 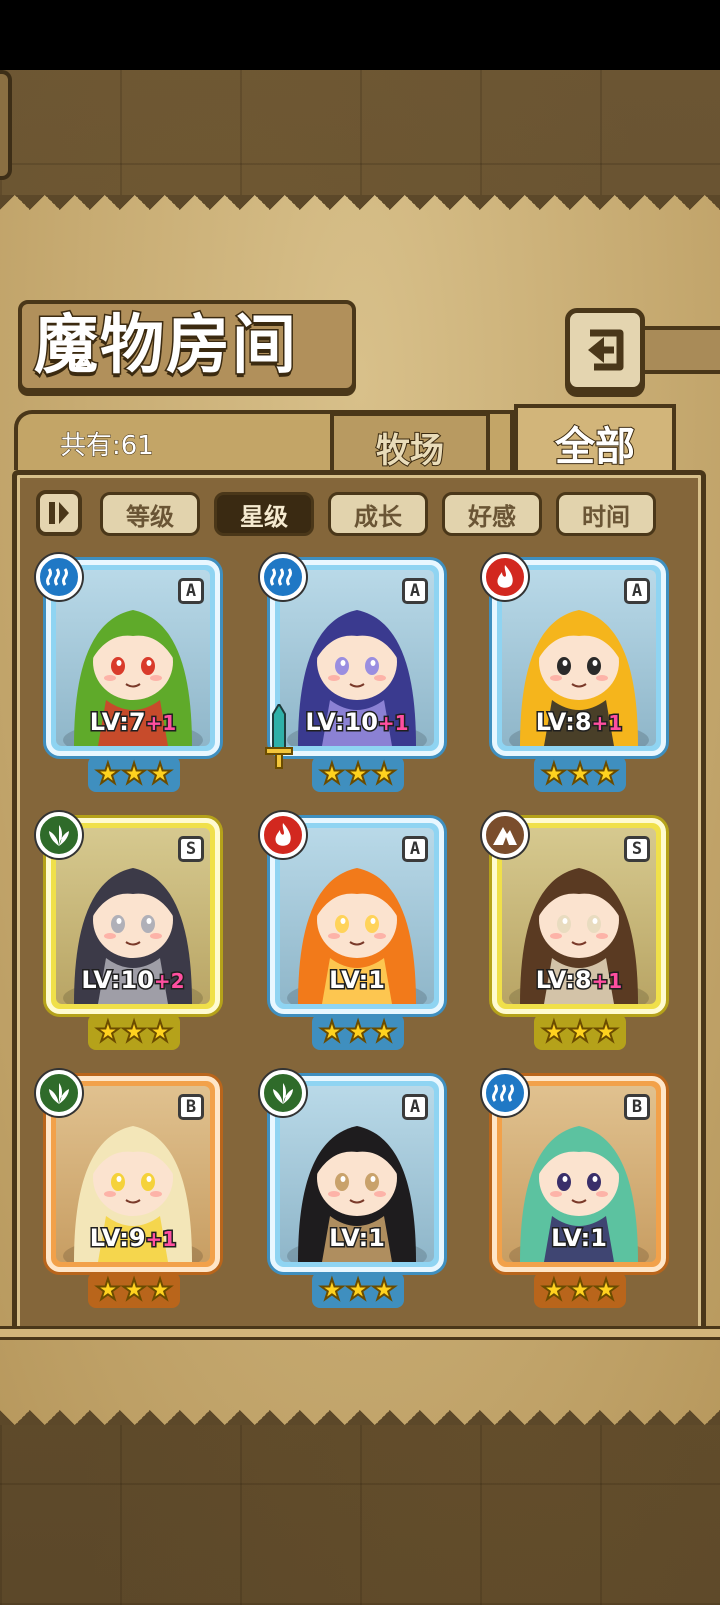 What do you see at coordinates (150, 514) in the screenshot?
I see `sort-by-level-button: 等级` at bounding box center [150, 514].